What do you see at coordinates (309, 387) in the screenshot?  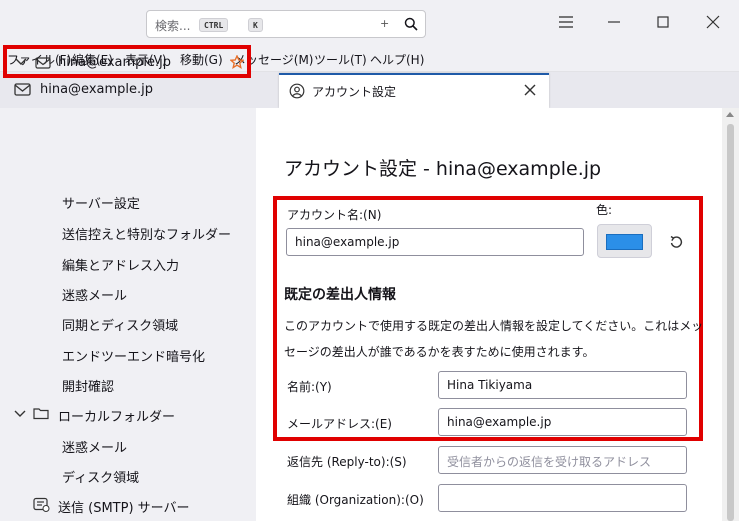 I see `name-label: 名前:(Y)` at bounding box center [309, 387].